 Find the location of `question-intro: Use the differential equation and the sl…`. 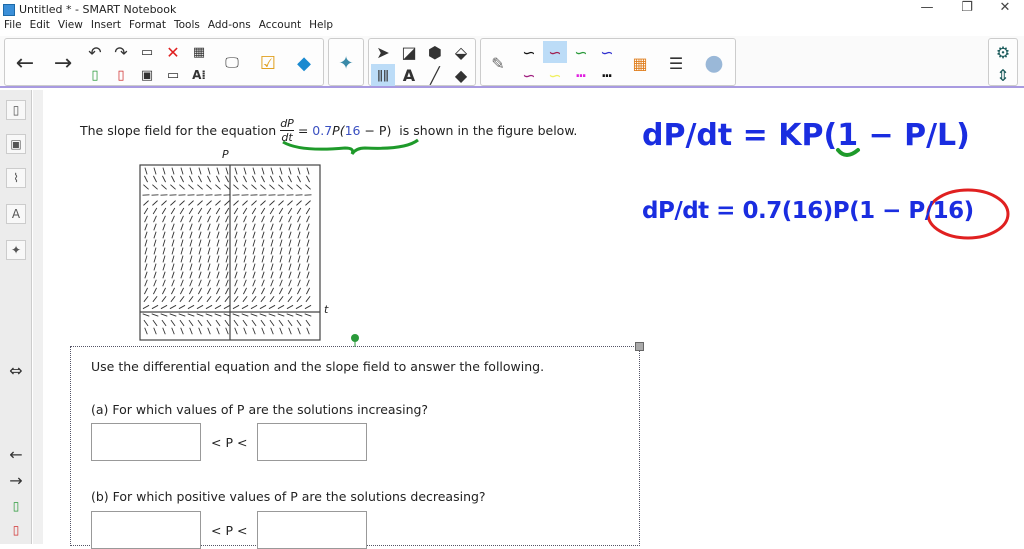

question-intro: Use the differential equation and the sl… is located at coordinates (317, 366).